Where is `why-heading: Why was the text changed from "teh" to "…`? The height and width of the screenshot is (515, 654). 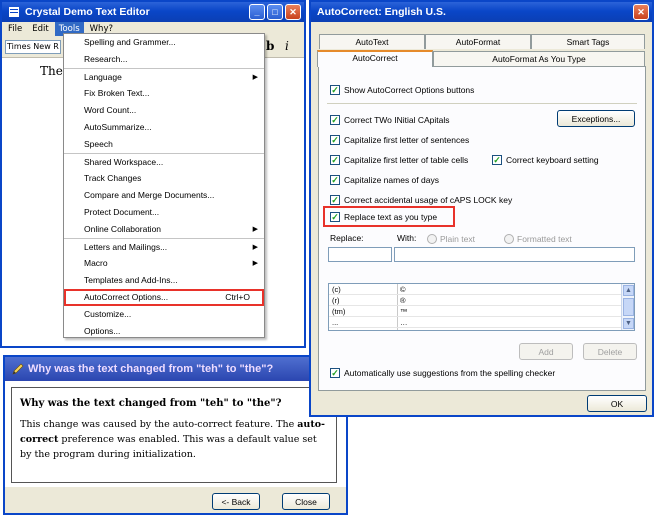
why-heading: Why was the text changed from "teh" to "… is located at coordinates (151, 403).